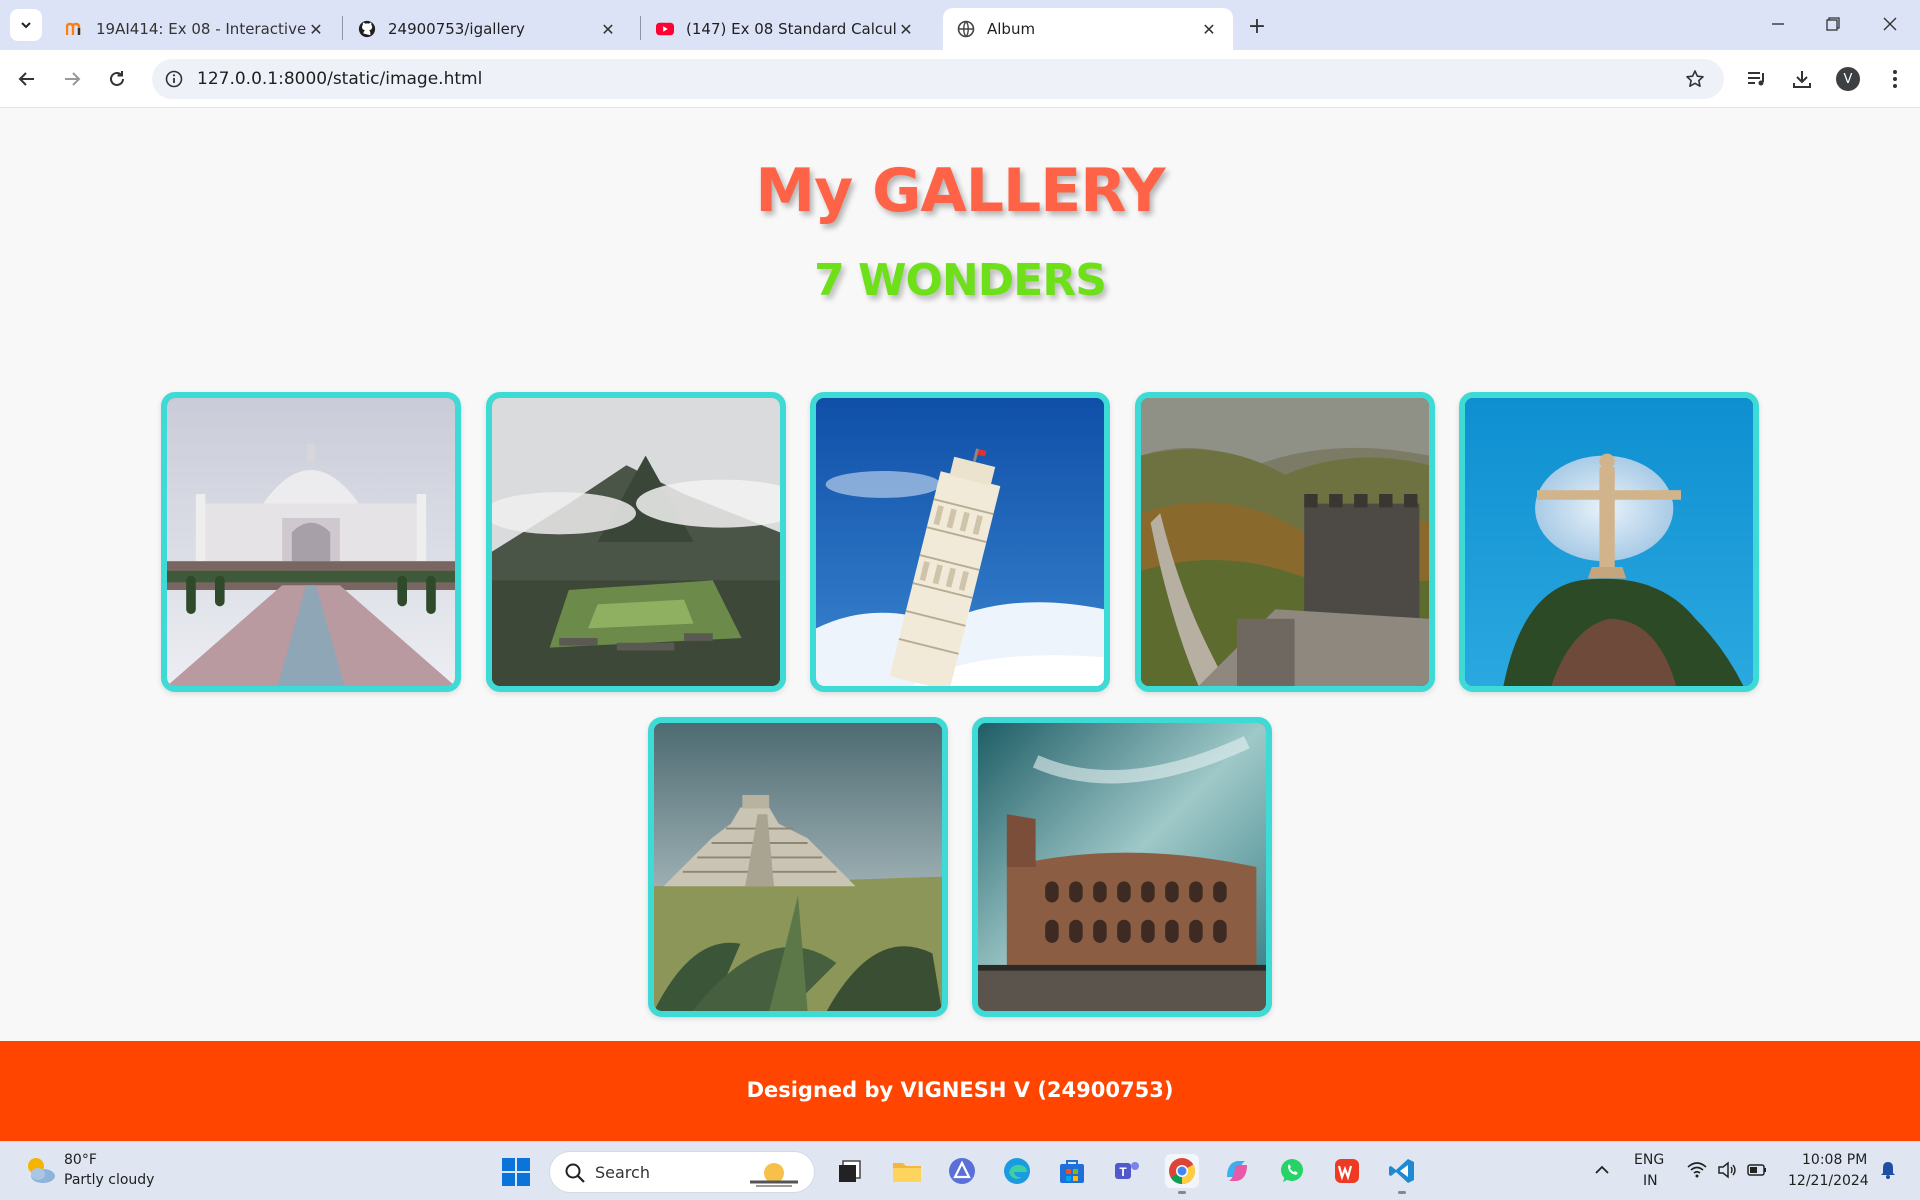 The image size is (1920, 1200). I want to click on page-footer: Designed by VIGNESH V (24900753), so click(960, 1095).